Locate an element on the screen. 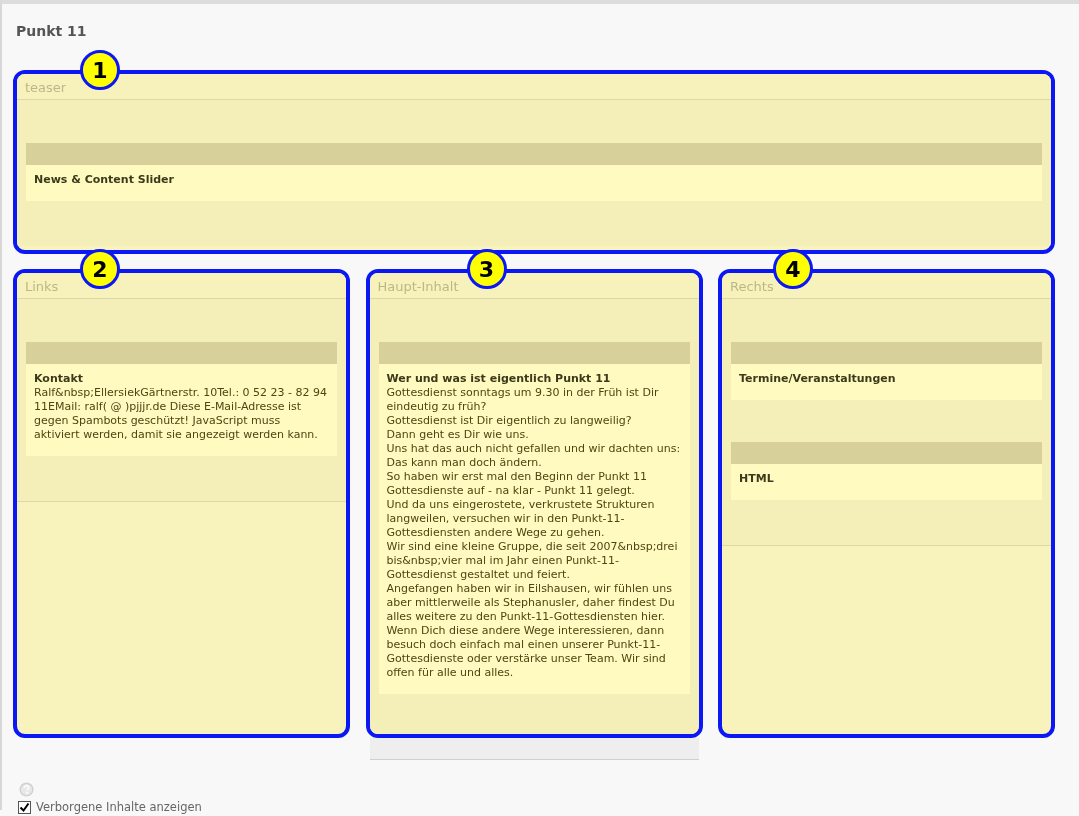  element-text: Uns hat das auch nicht gefallen und wir dachten uns: Das kann man doch ändern. is located at coordinates (534, 456).